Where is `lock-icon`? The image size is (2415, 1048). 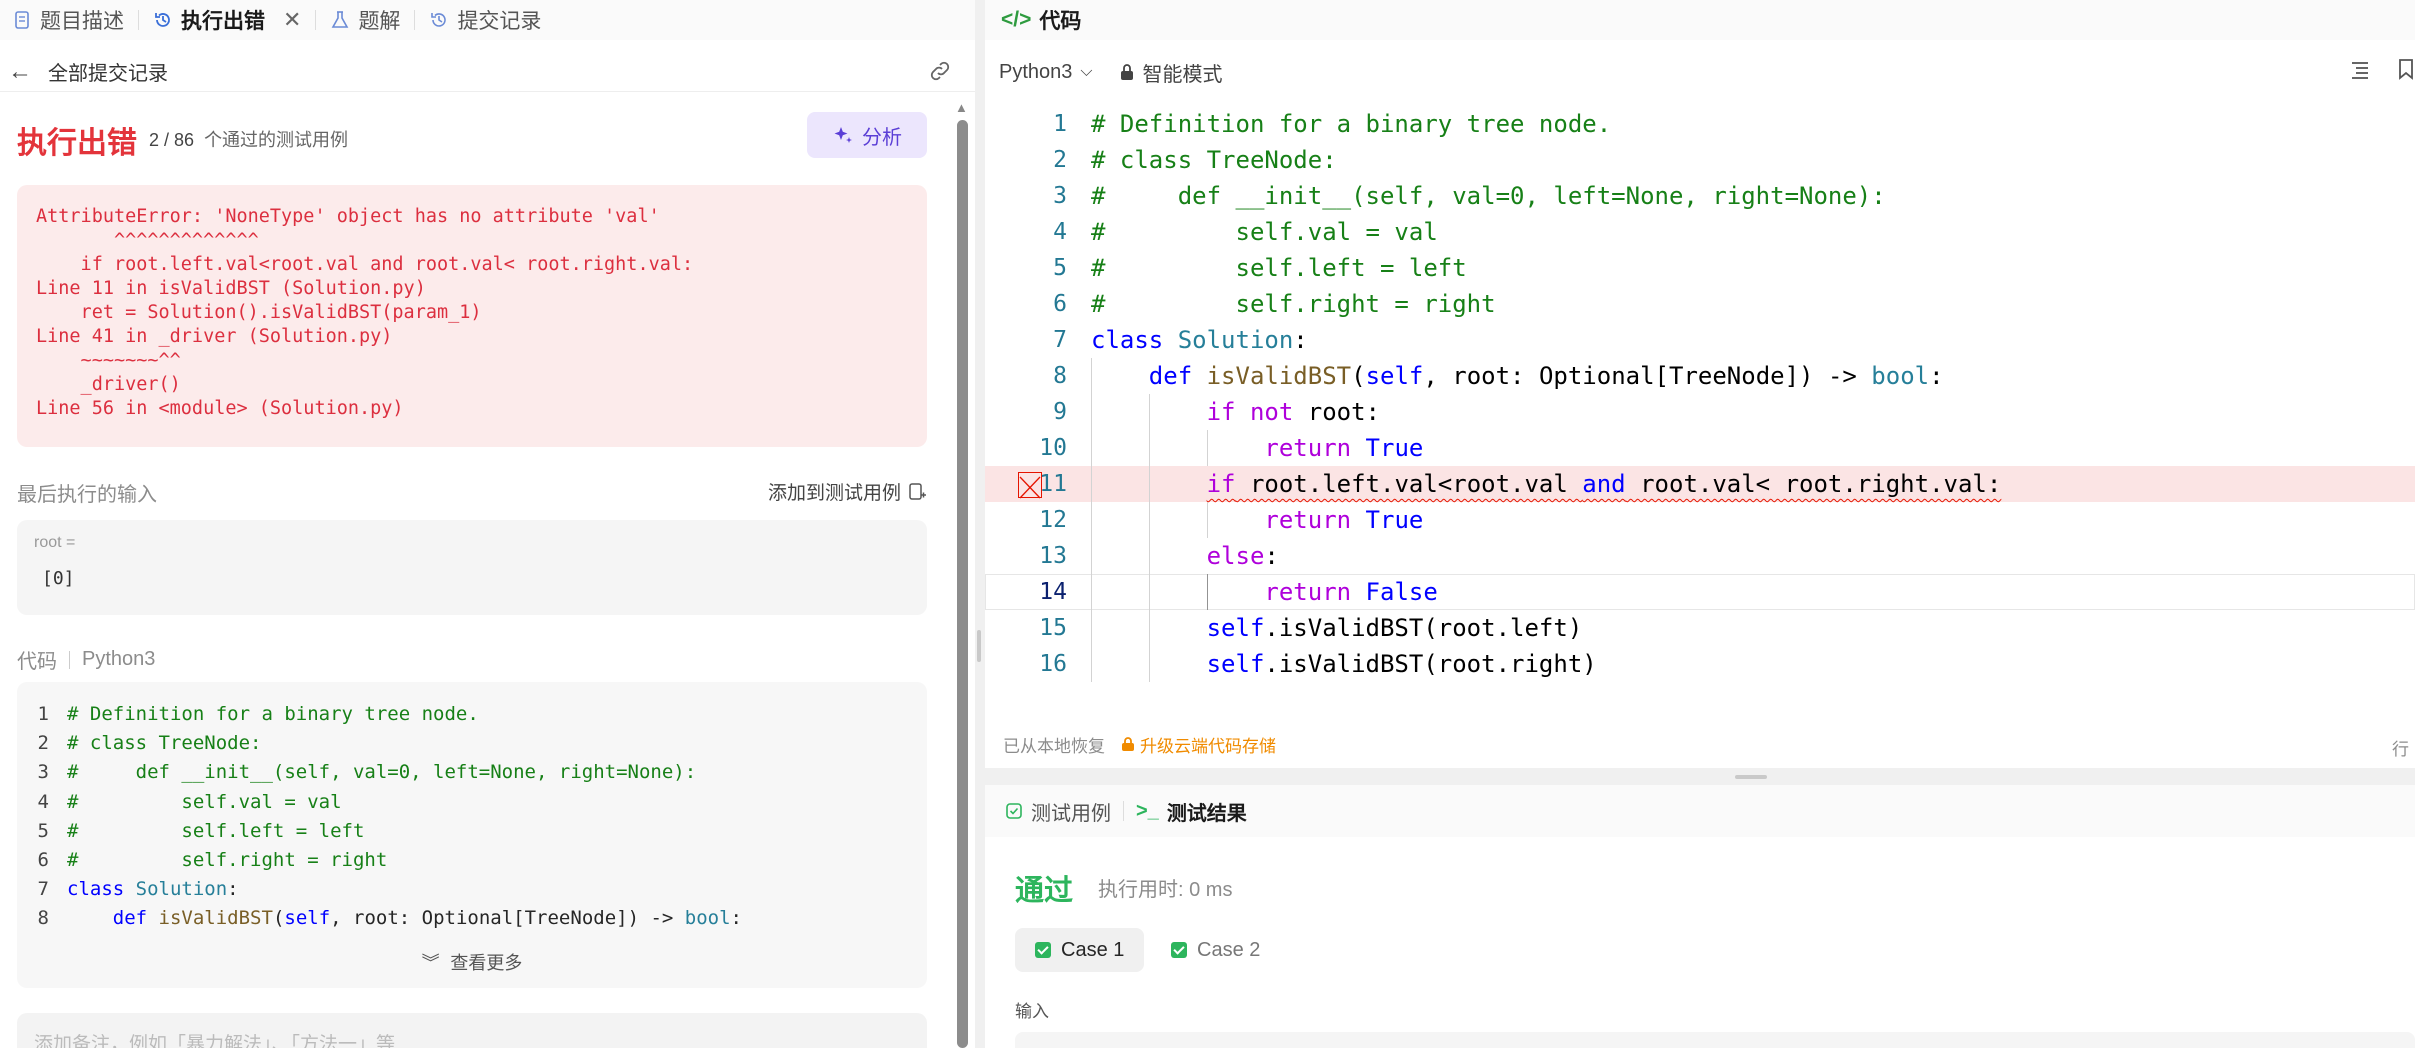 lock-icon is located at coordinates (1126, 72).